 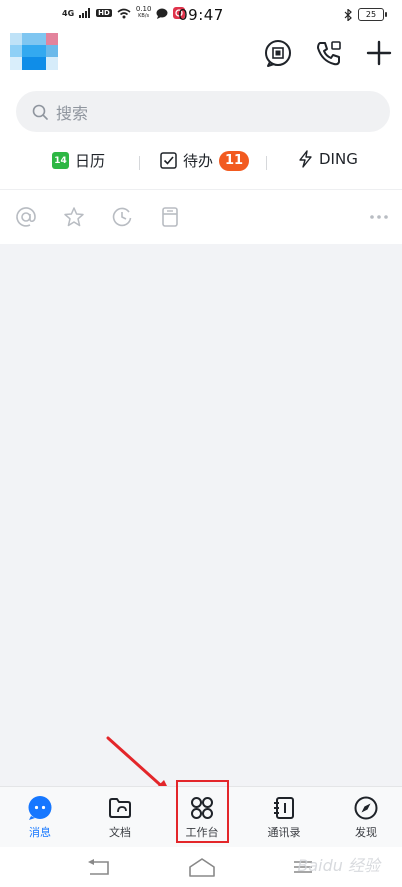 What do you see at coordinates (338, 159) in the screenshot?
I see `ding-label: DING` at bounding box center [338, 159].